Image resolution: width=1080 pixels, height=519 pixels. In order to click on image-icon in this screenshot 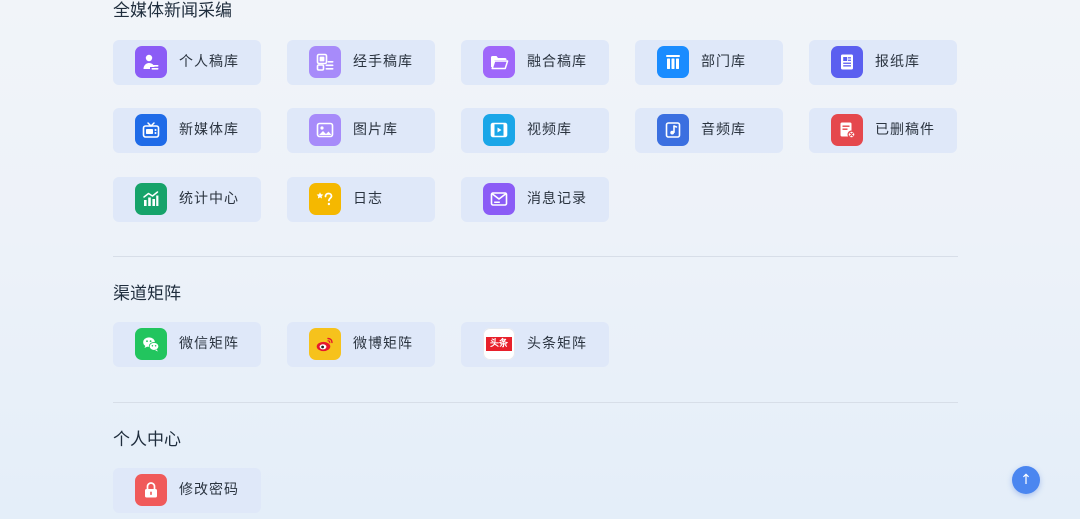, I will do `click(325, 130)`.